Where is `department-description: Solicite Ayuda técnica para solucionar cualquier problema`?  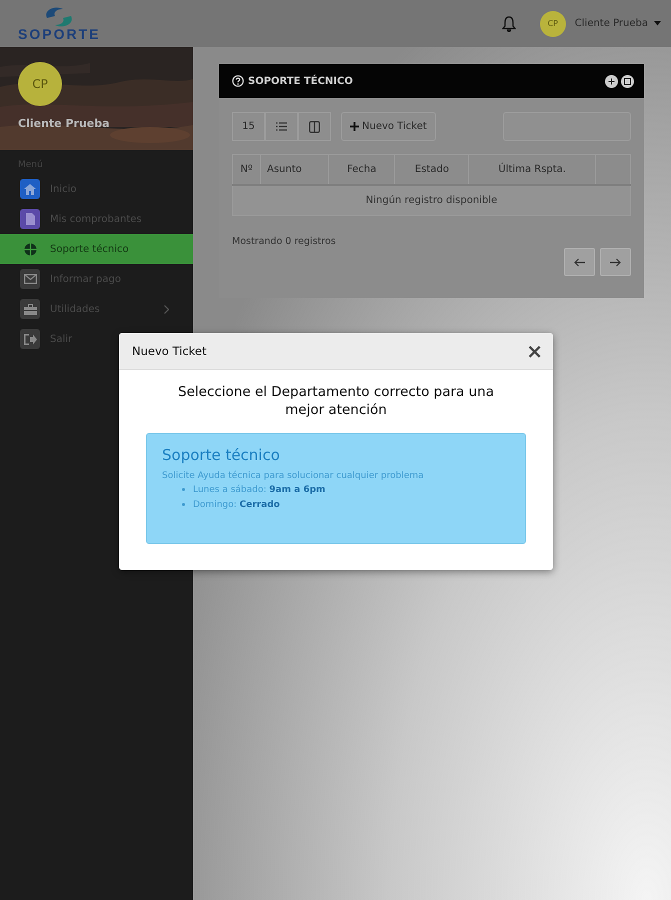
department-description: Solicite Ayuda técnica para solucionar cualquier problema is located at coordinates (293, 476).